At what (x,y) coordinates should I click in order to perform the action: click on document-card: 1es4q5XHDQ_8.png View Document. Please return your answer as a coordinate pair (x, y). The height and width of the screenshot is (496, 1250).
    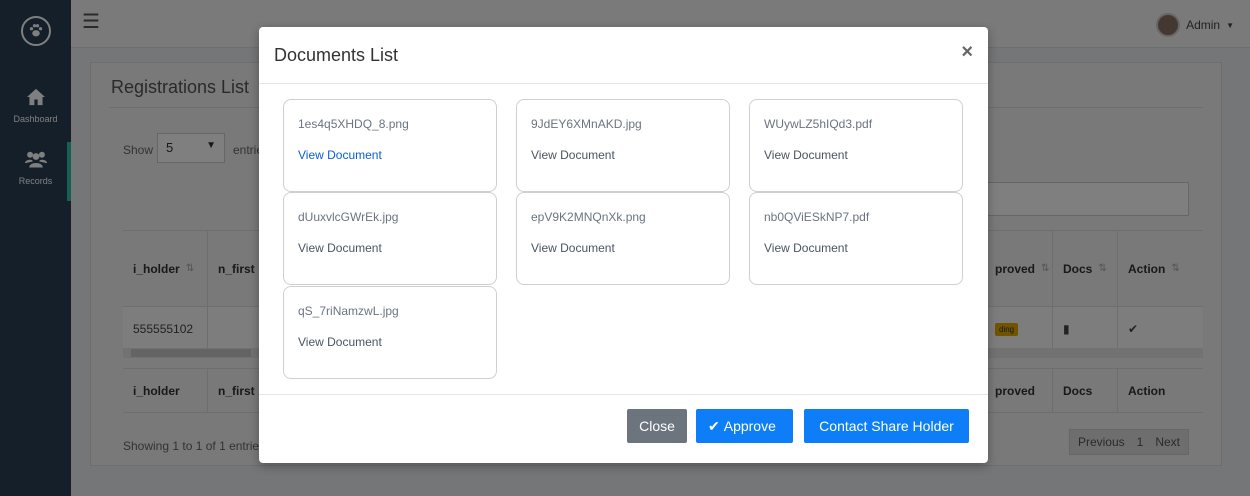
    Looking at the image, I should click on (390, 145).